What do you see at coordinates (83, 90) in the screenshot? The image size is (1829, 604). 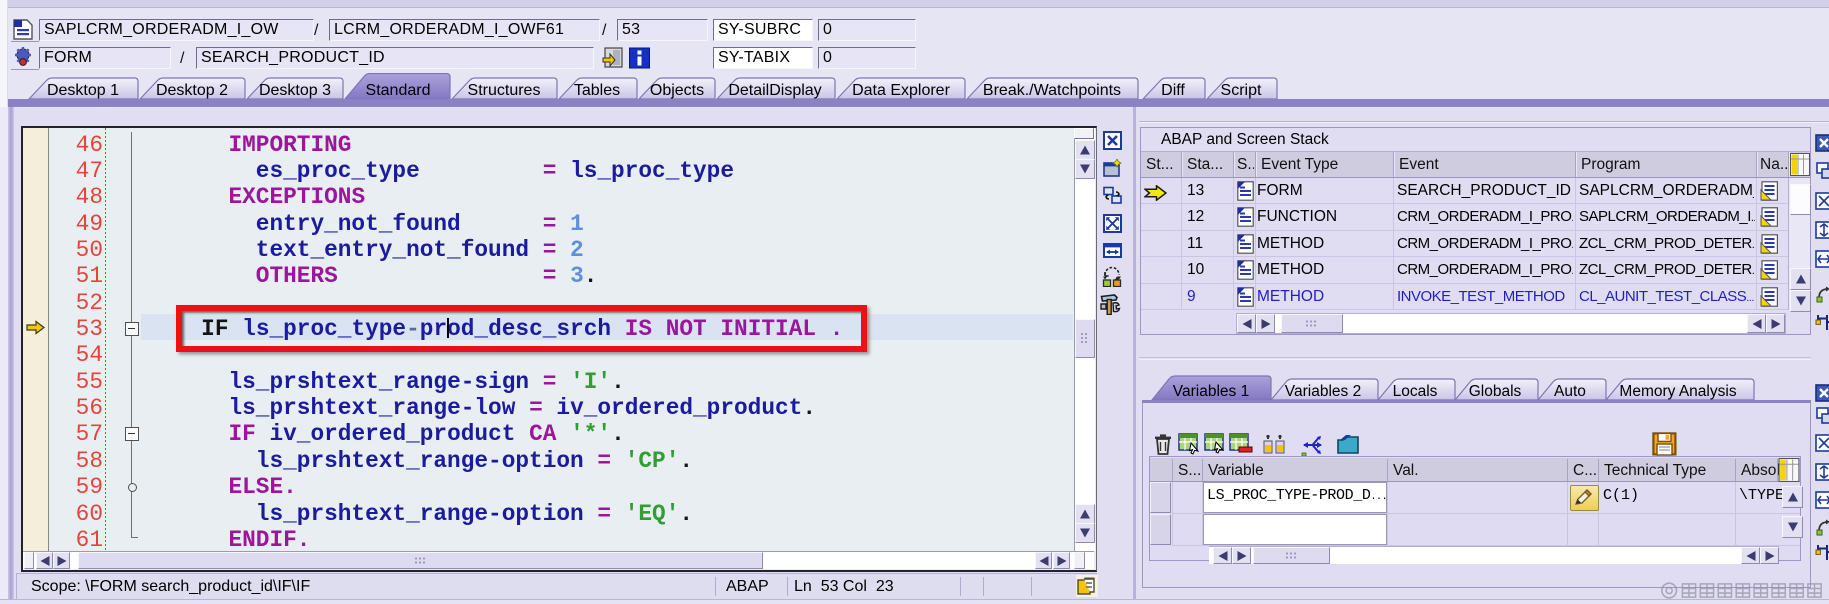 I see `svg-text: Desktop 1` at bounding box center [83, 90].